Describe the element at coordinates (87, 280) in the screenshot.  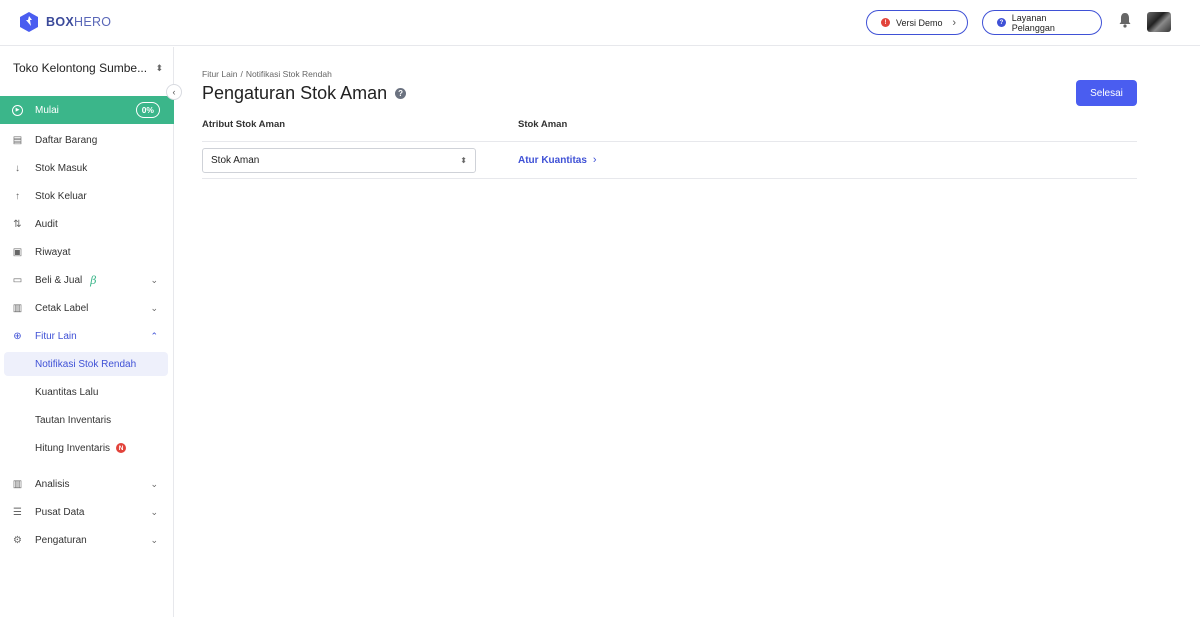
I see `sidebar-item-buy-sell: ▭ Beli & Jual β ⌄` at that location.